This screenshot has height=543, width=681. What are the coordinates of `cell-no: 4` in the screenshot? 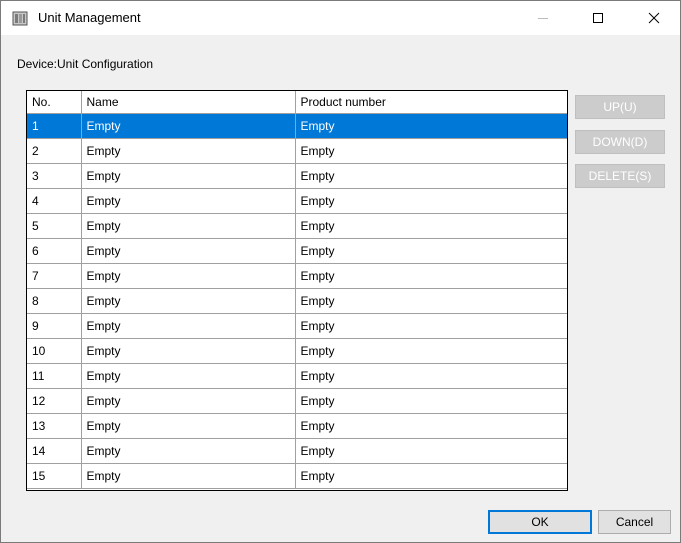 It's located at (54, 201).